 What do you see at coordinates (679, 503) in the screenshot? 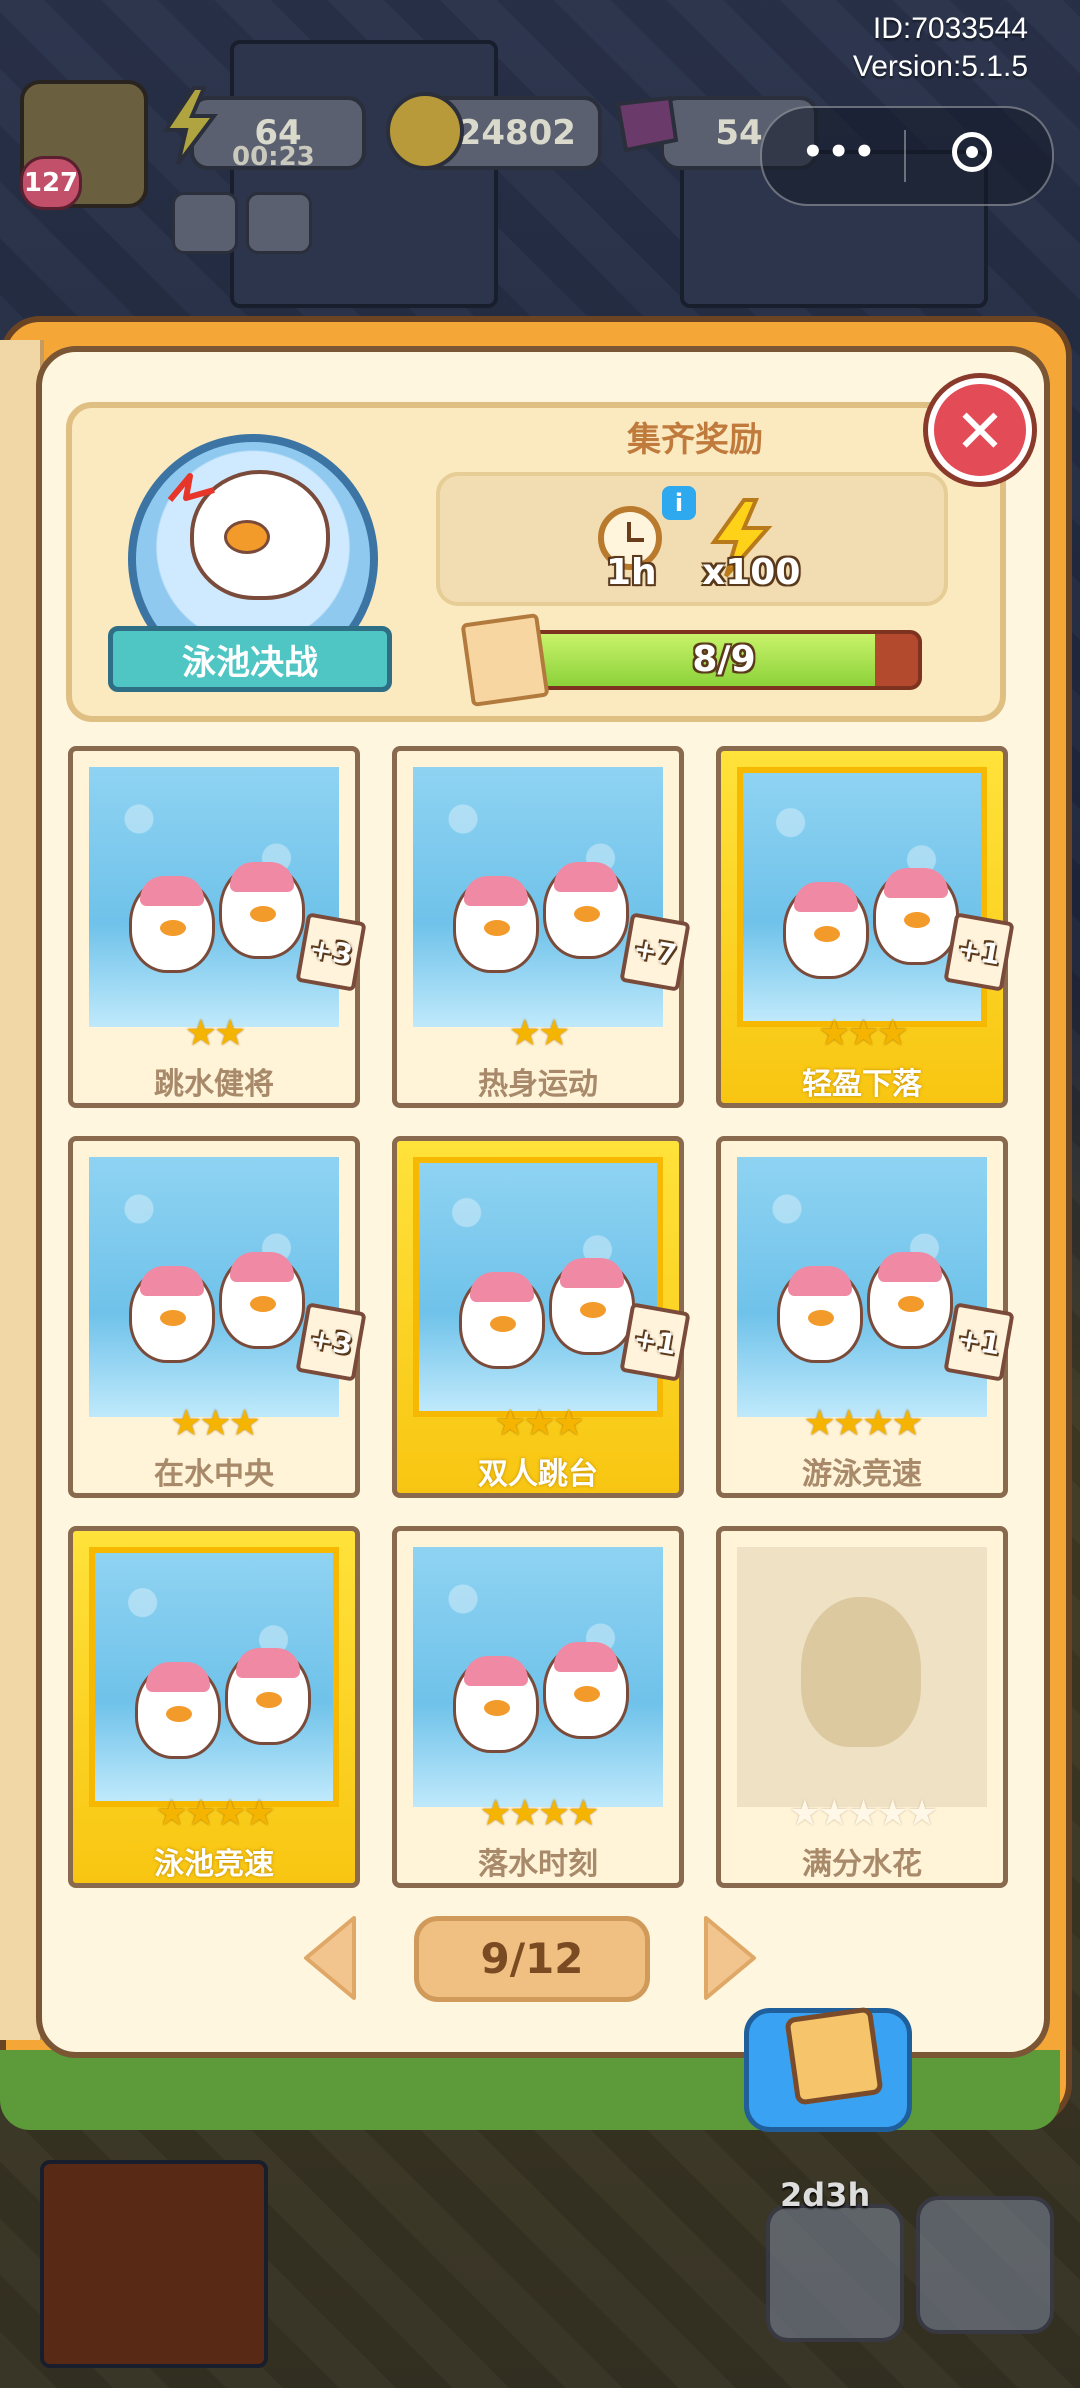
I see `info-icon: i` at bounding box center [679, 503].